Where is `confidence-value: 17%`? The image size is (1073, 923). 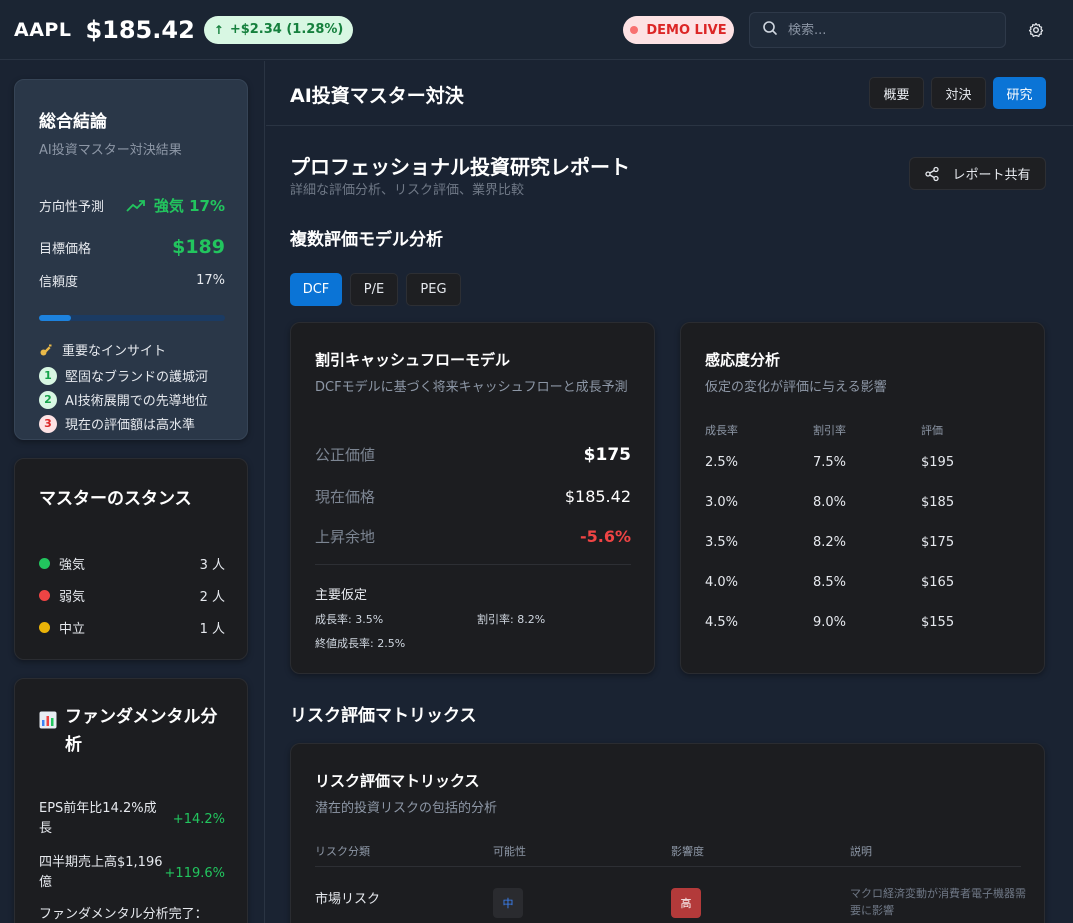 confidence-value: 17% is located at coordinates (210, 280).